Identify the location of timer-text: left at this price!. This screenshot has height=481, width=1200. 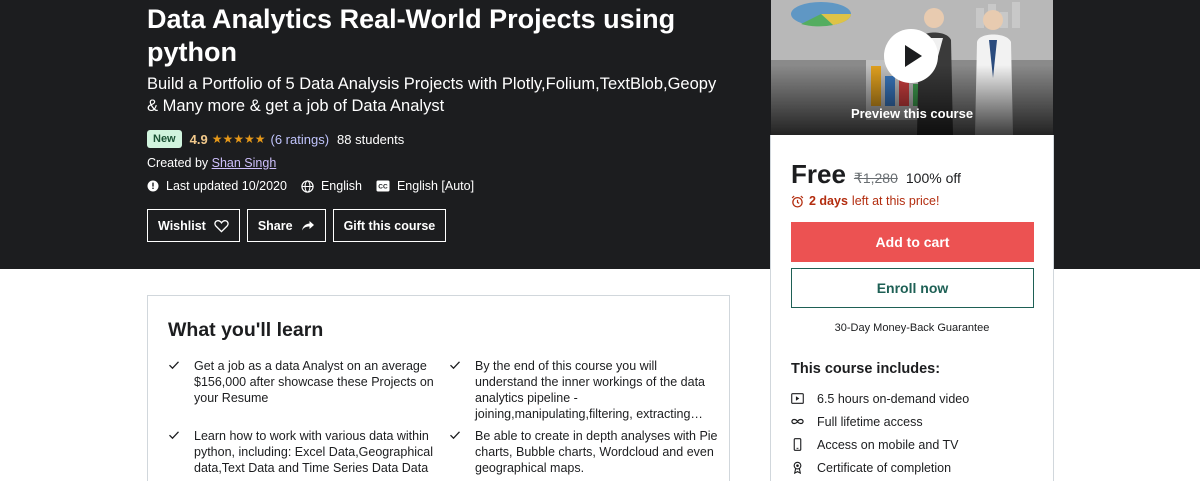
(895, 201).